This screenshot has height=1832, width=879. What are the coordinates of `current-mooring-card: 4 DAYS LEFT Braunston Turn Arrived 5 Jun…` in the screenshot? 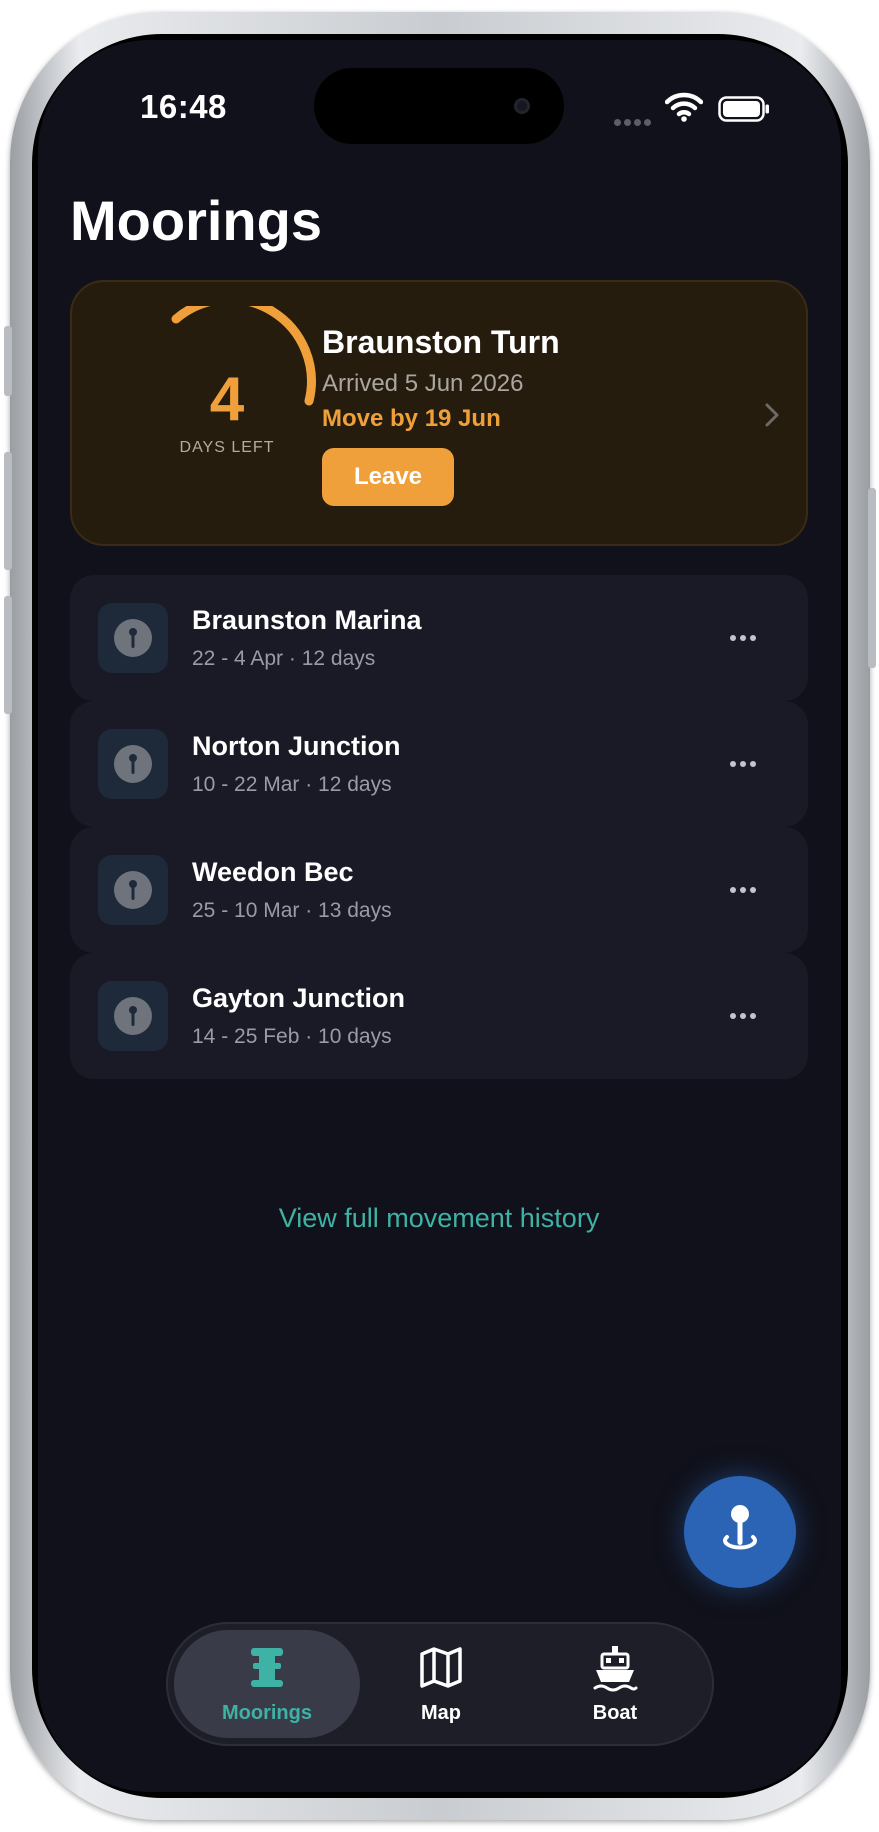 It's located at (439, 413).